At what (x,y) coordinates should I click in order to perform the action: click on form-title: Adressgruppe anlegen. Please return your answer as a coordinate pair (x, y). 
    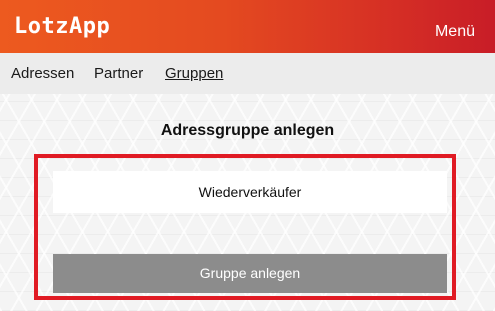
    Looking at the image, I should click on (247, 130).